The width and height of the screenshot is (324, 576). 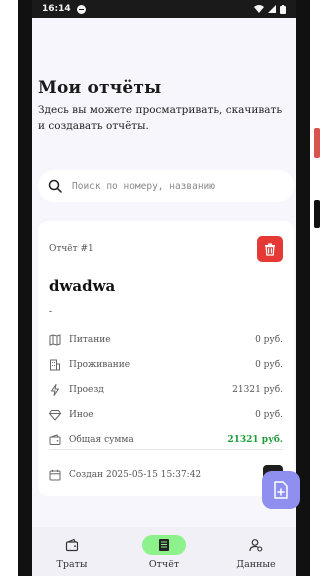 I want to click on report-icon, so click(x=164, y=545).